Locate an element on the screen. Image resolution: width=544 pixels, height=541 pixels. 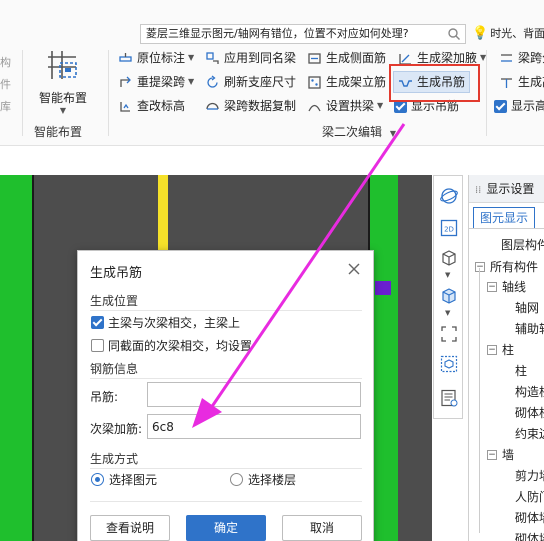
help-search-input: 菱层三维显示图元/轴网有错位，位置不对应如何处理? is located at coordinates (303, 34).